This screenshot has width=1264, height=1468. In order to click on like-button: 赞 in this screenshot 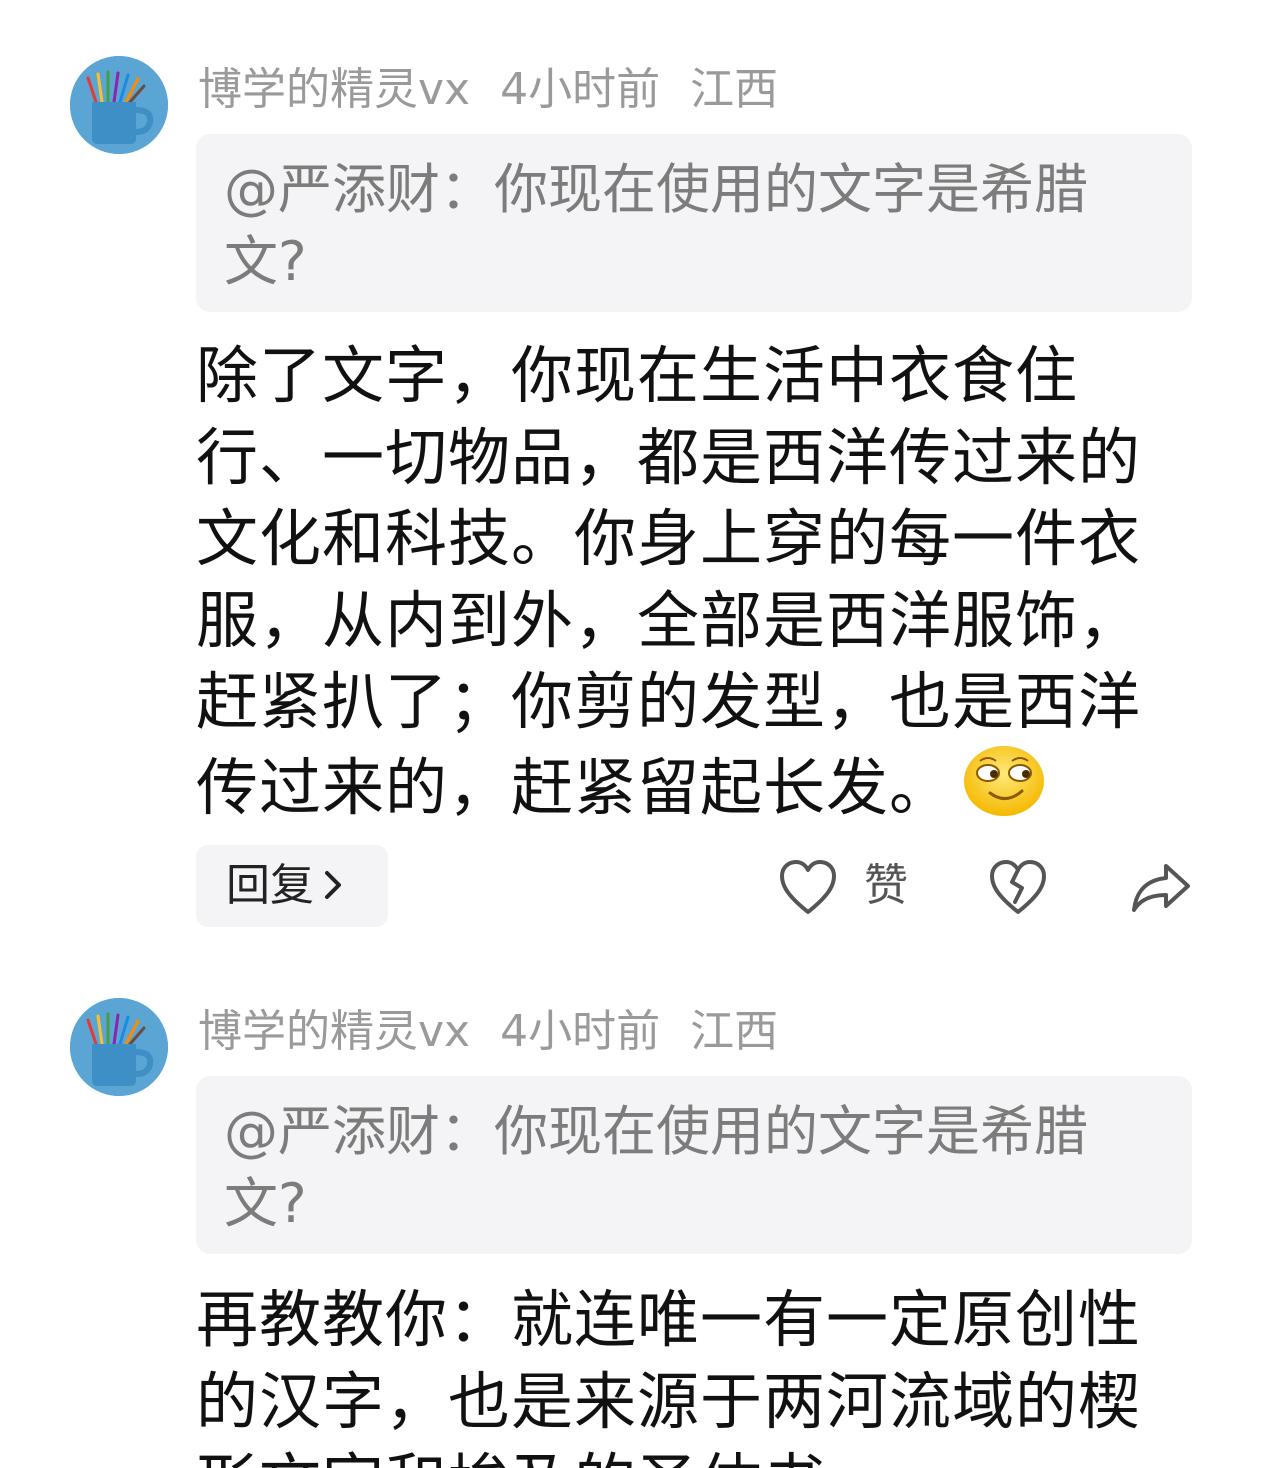, I will do `click(848, 888)`.